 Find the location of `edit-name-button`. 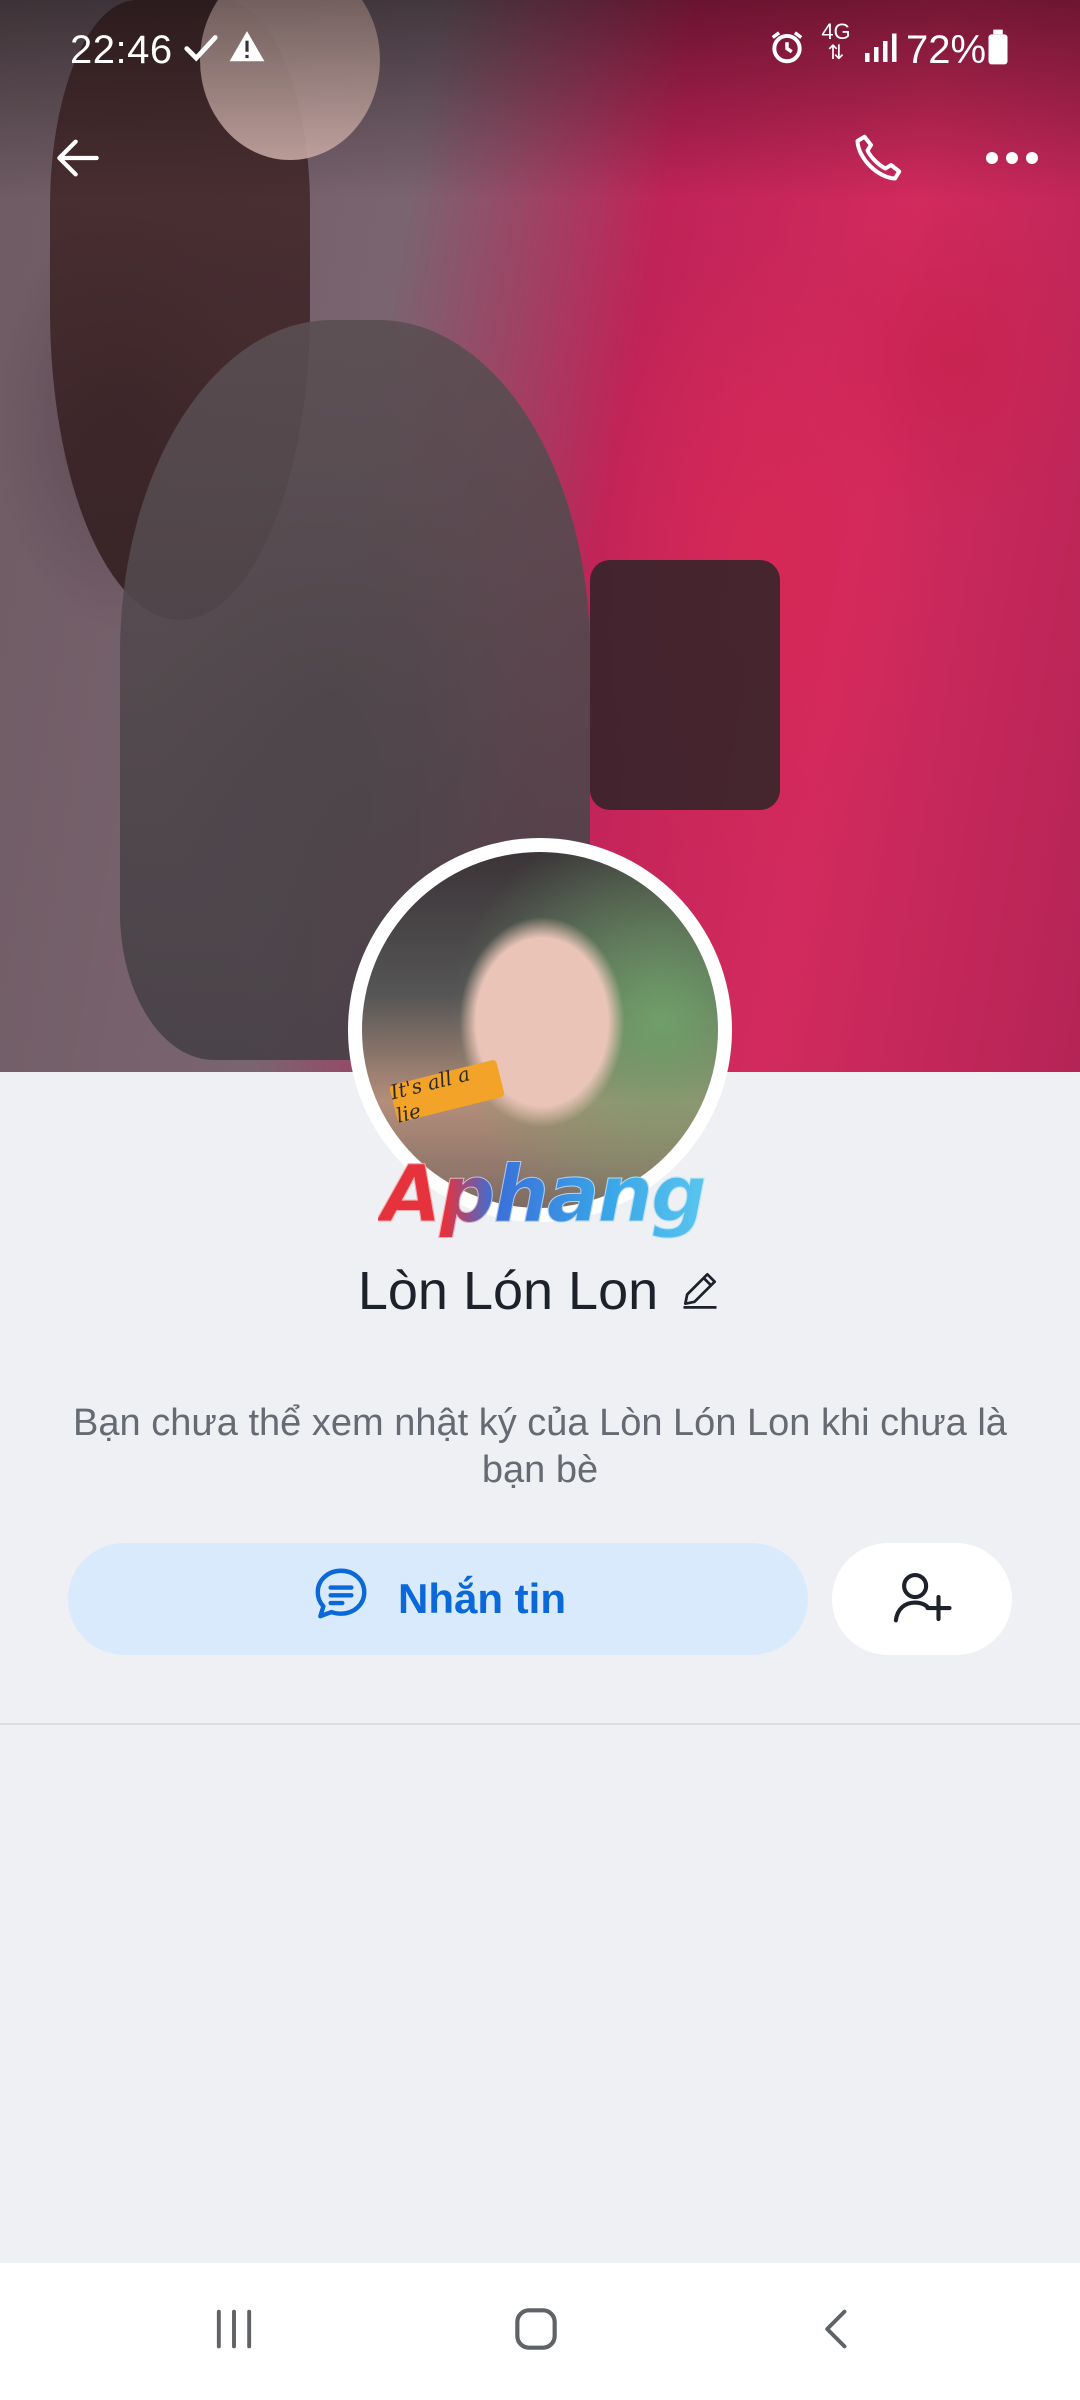

edit-name-button is located at coordinates (700, 1291).